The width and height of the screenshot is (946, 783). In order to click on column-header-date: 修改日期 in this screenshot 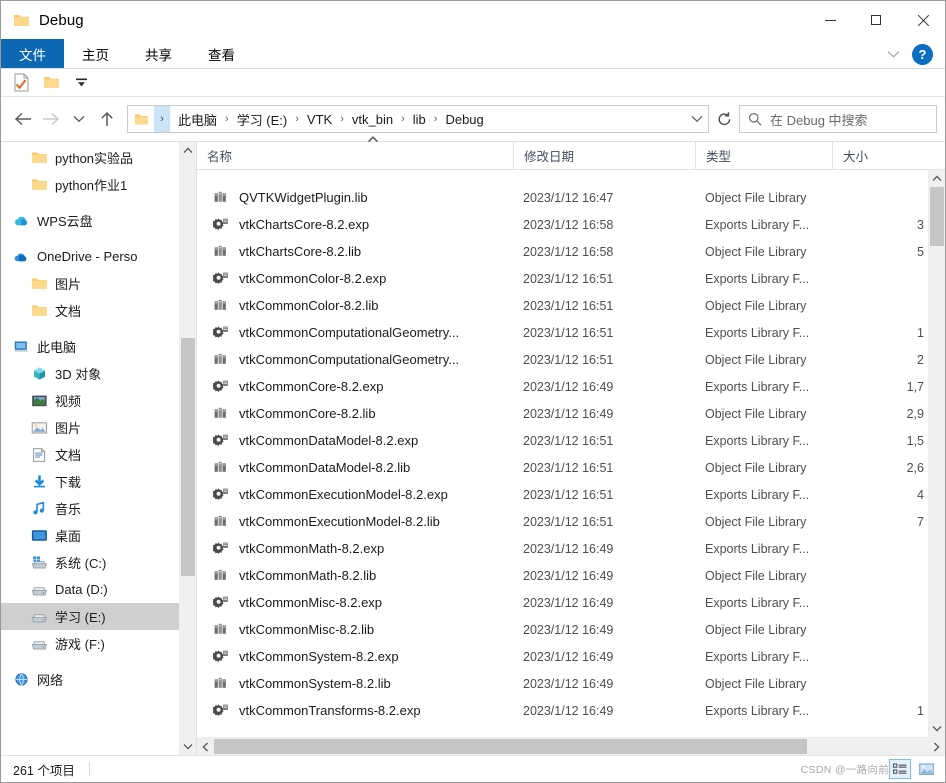, I will do `click(604, 155)`.